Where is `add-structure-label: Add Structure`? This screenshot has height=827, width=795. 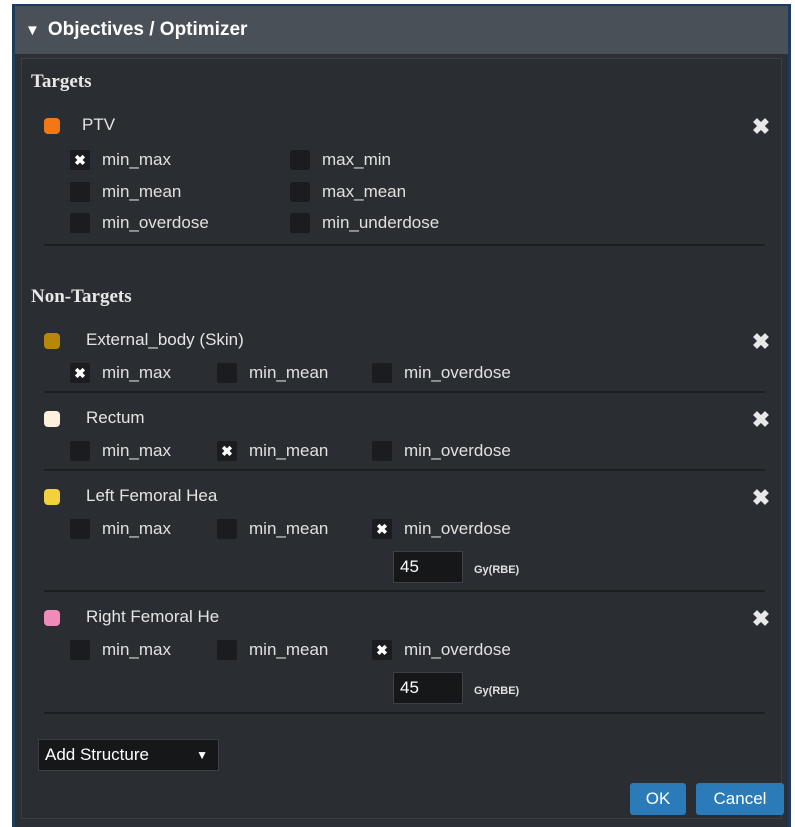 add-structure-label: Add Structure is located at coordinates (97, 754).